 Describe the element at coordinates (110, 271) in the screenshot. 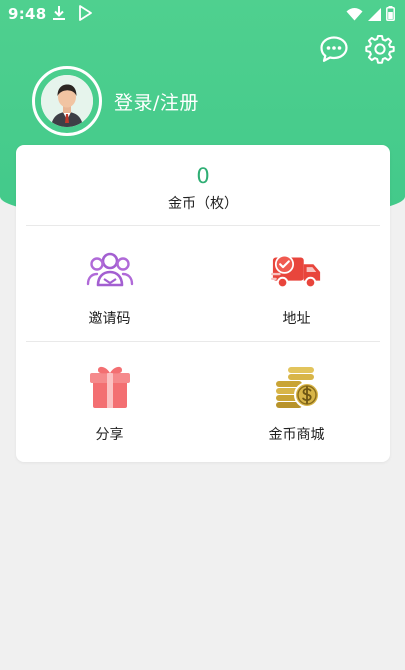

I see `users-icon` at that location.